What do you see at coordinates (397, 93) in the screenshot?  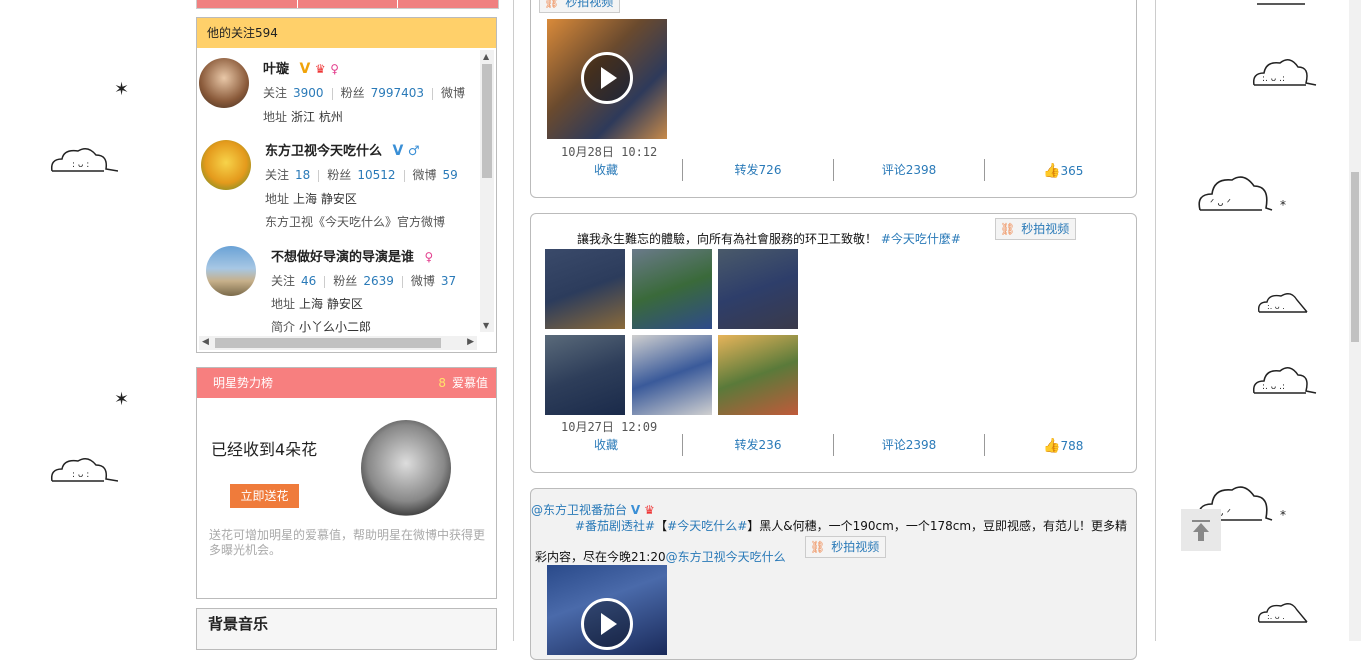 I see `fans-count: 7997403` at bounding box center [397, 93].